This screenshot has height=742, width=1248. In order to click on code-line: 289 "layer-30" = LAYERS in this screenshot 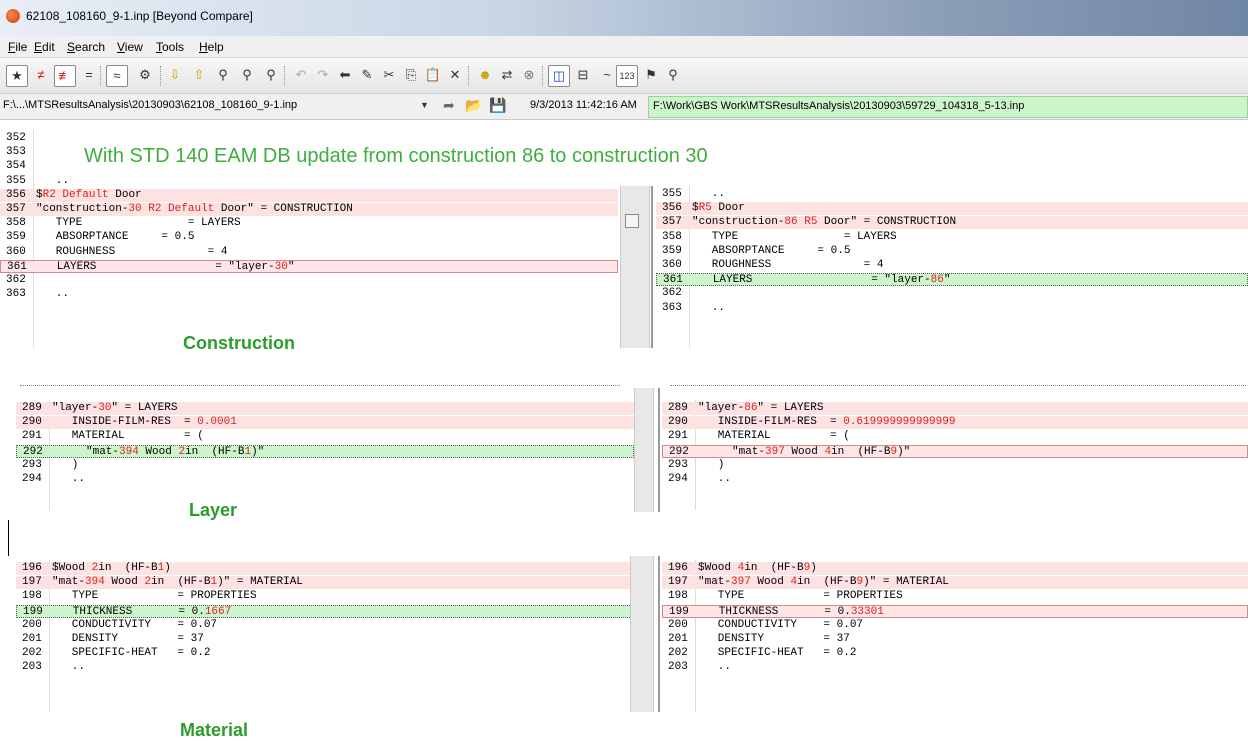, I will do `click(325, 408)`.